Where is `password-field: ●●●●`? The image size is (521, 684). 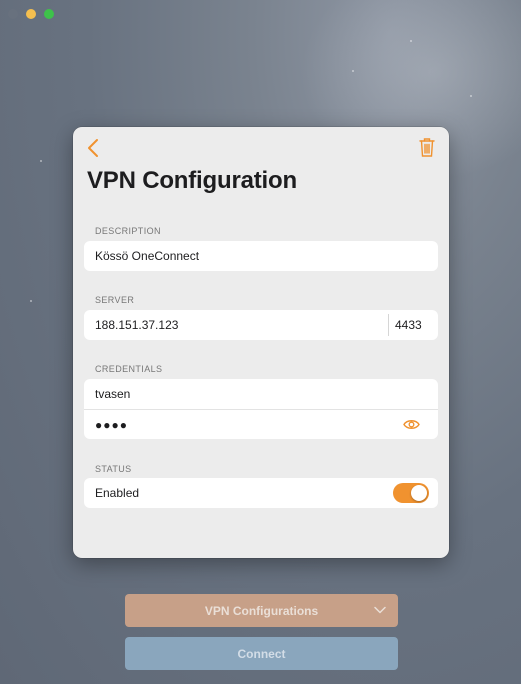
password-field: ●●●● is located at coordinates (266, 425).